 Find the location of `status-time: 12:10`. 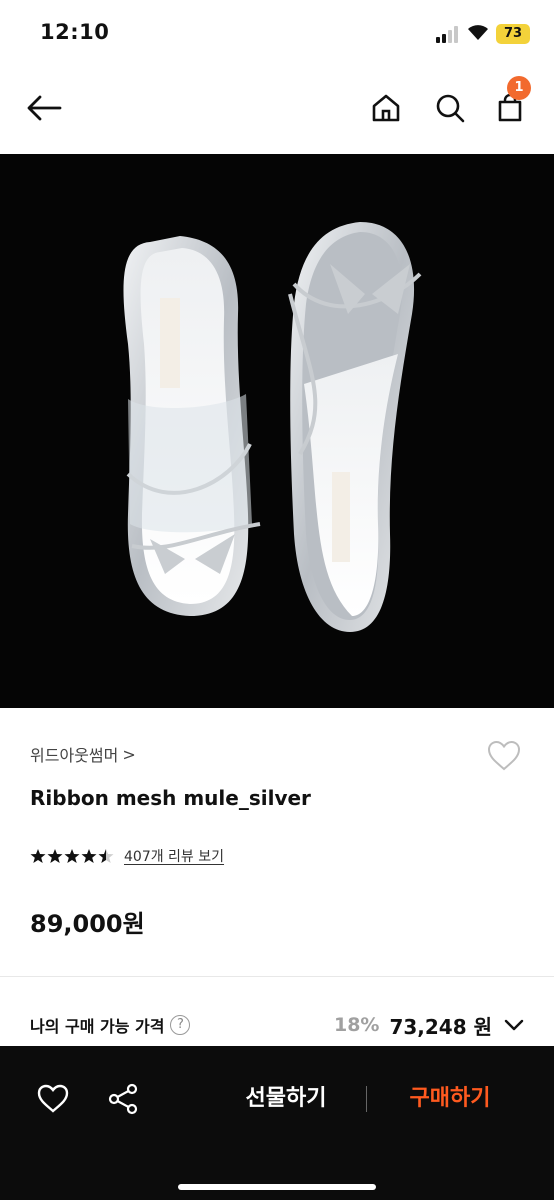

status-time: 12:10 is located at coordinates (75, 32).